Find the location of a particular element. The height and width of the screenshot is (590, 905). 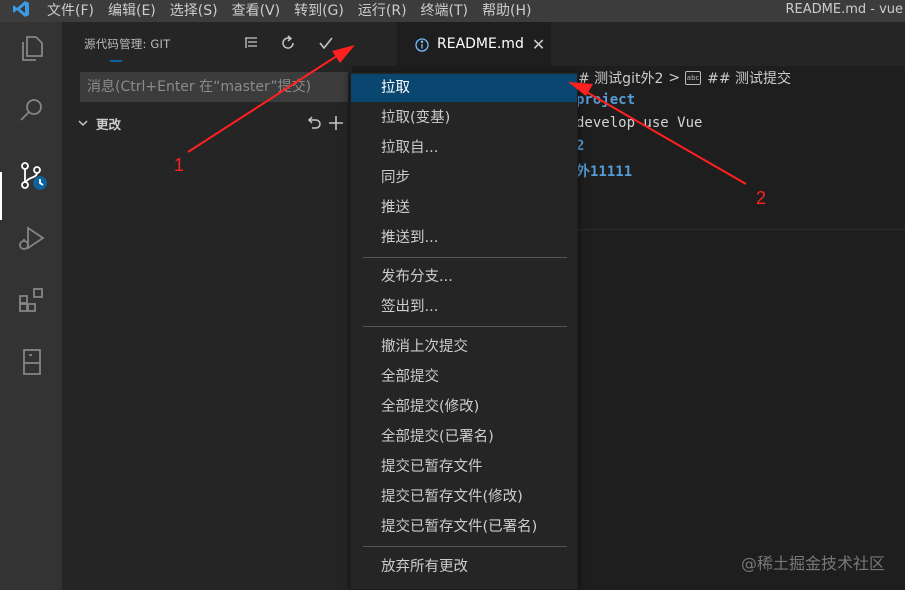

search-icon is located at coordinates (32, 110).